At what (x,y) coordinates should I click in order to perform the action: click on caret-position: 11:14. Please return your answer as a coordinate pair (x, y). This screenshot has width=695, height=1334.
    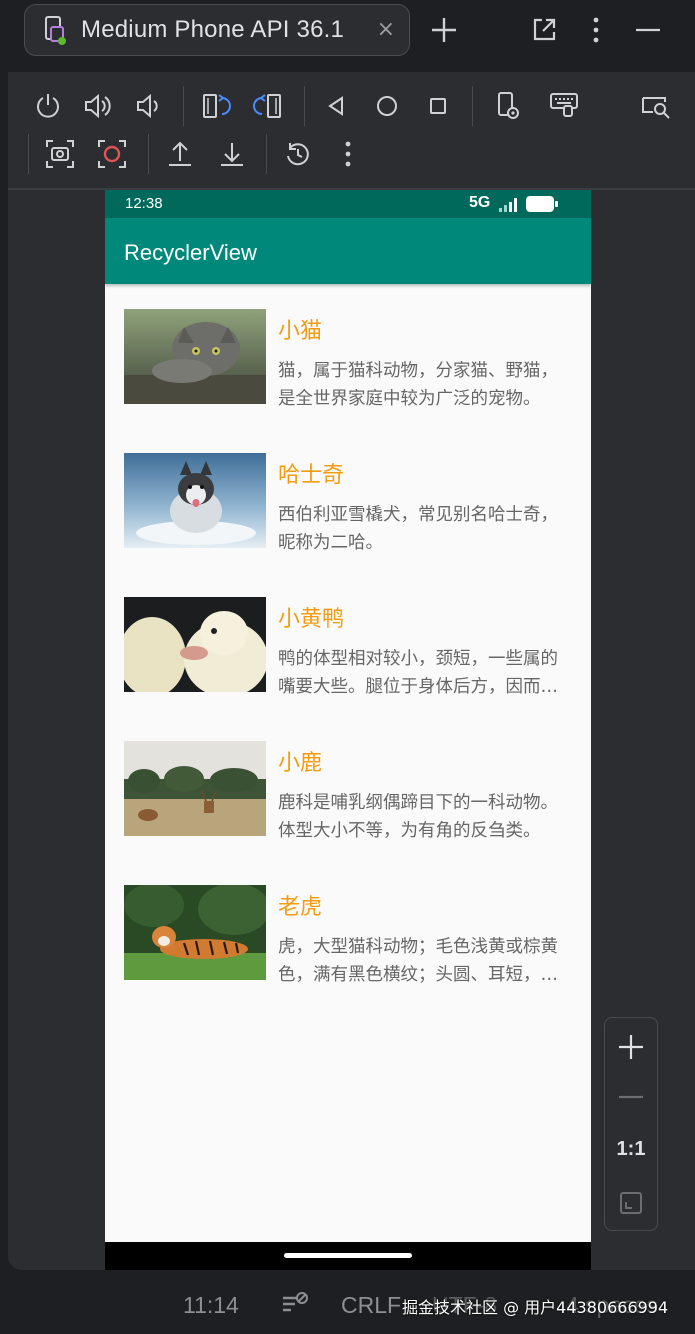
    Looking at the image, I should click on (211, 1305).